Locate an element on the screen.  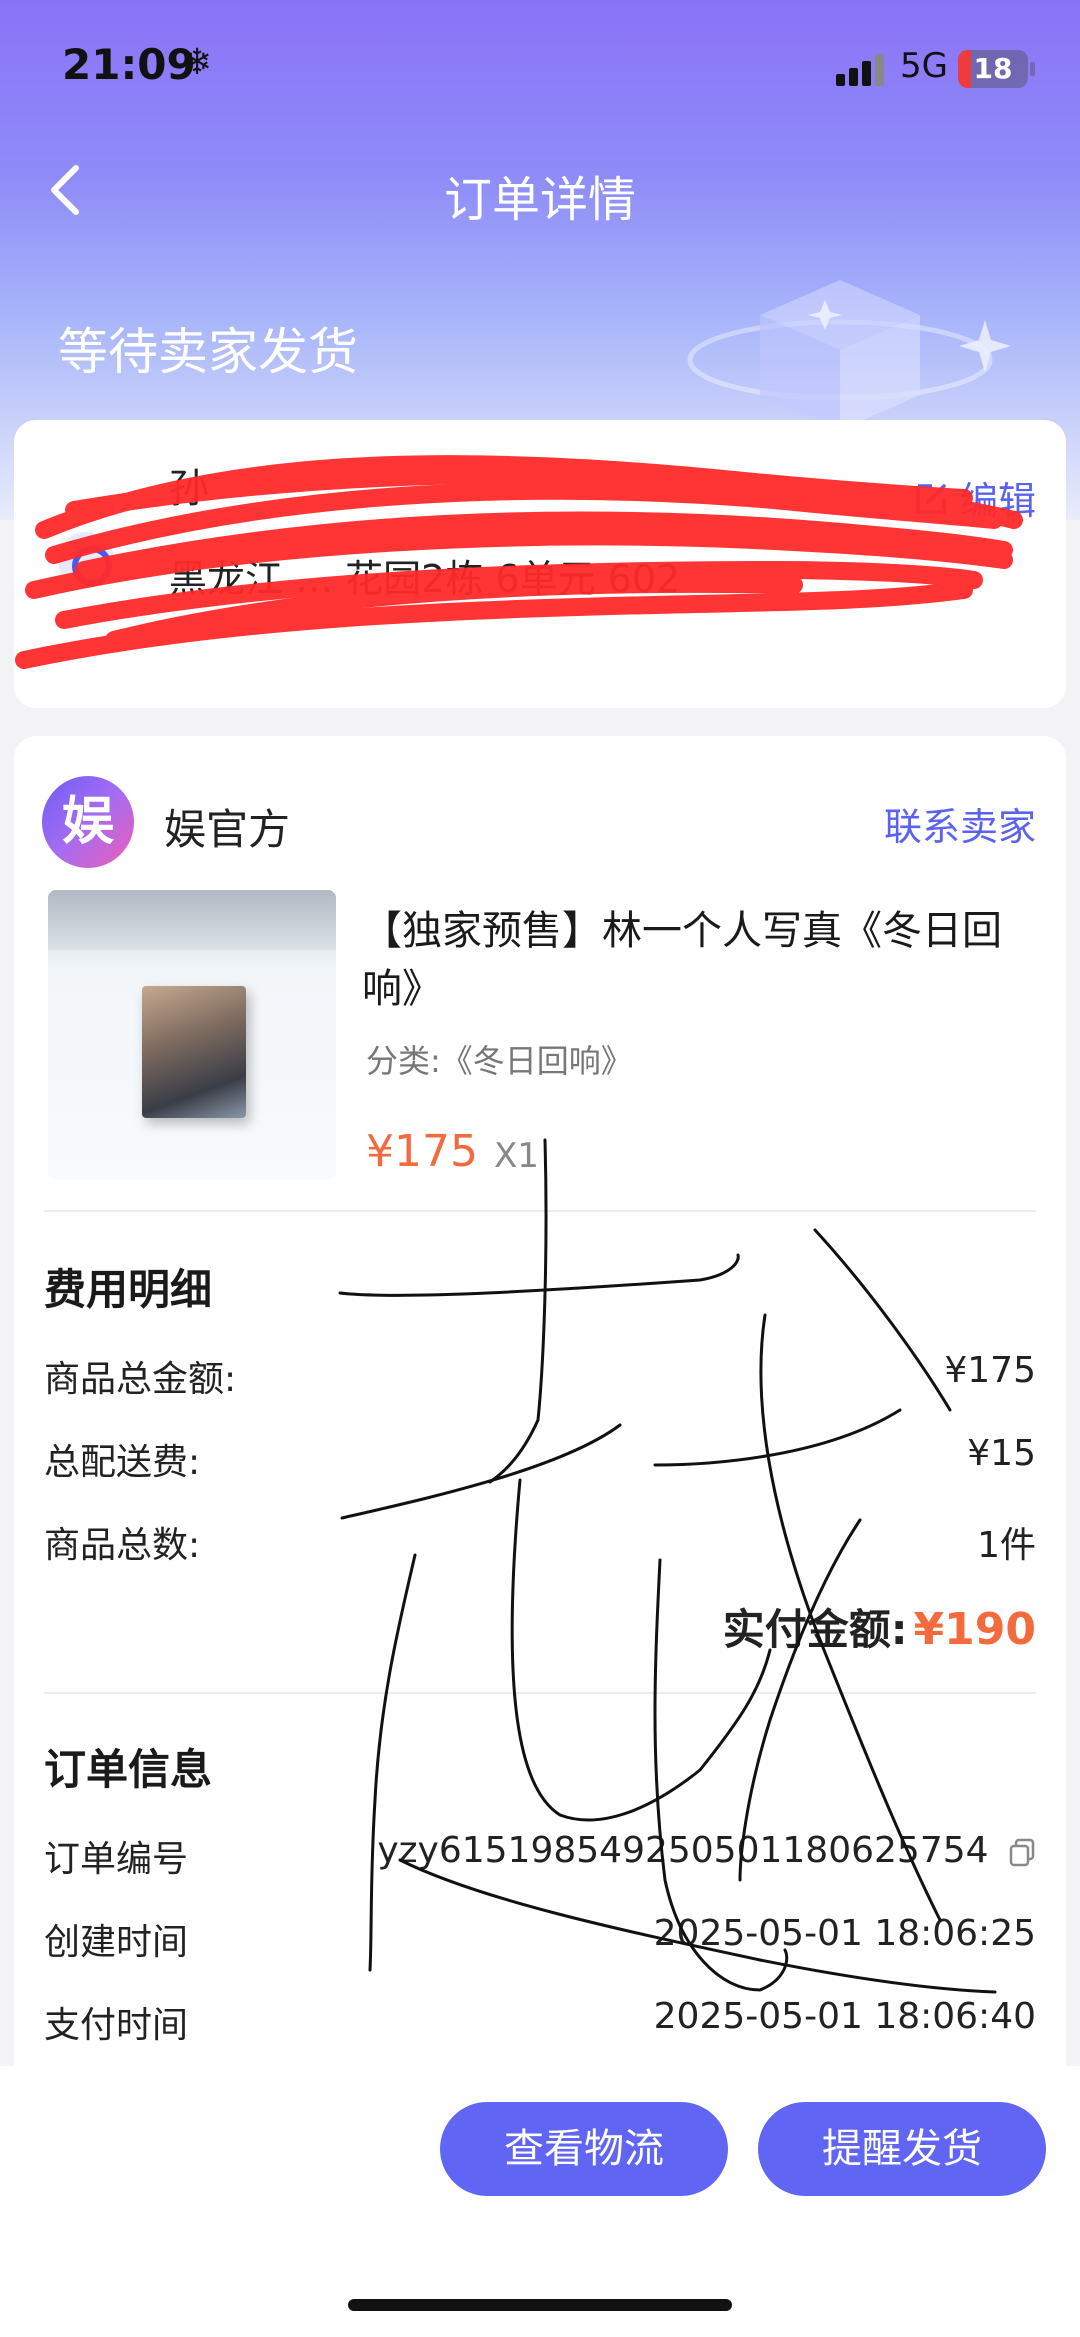
battery-icon: 18 is located at coordinates (993, 69).